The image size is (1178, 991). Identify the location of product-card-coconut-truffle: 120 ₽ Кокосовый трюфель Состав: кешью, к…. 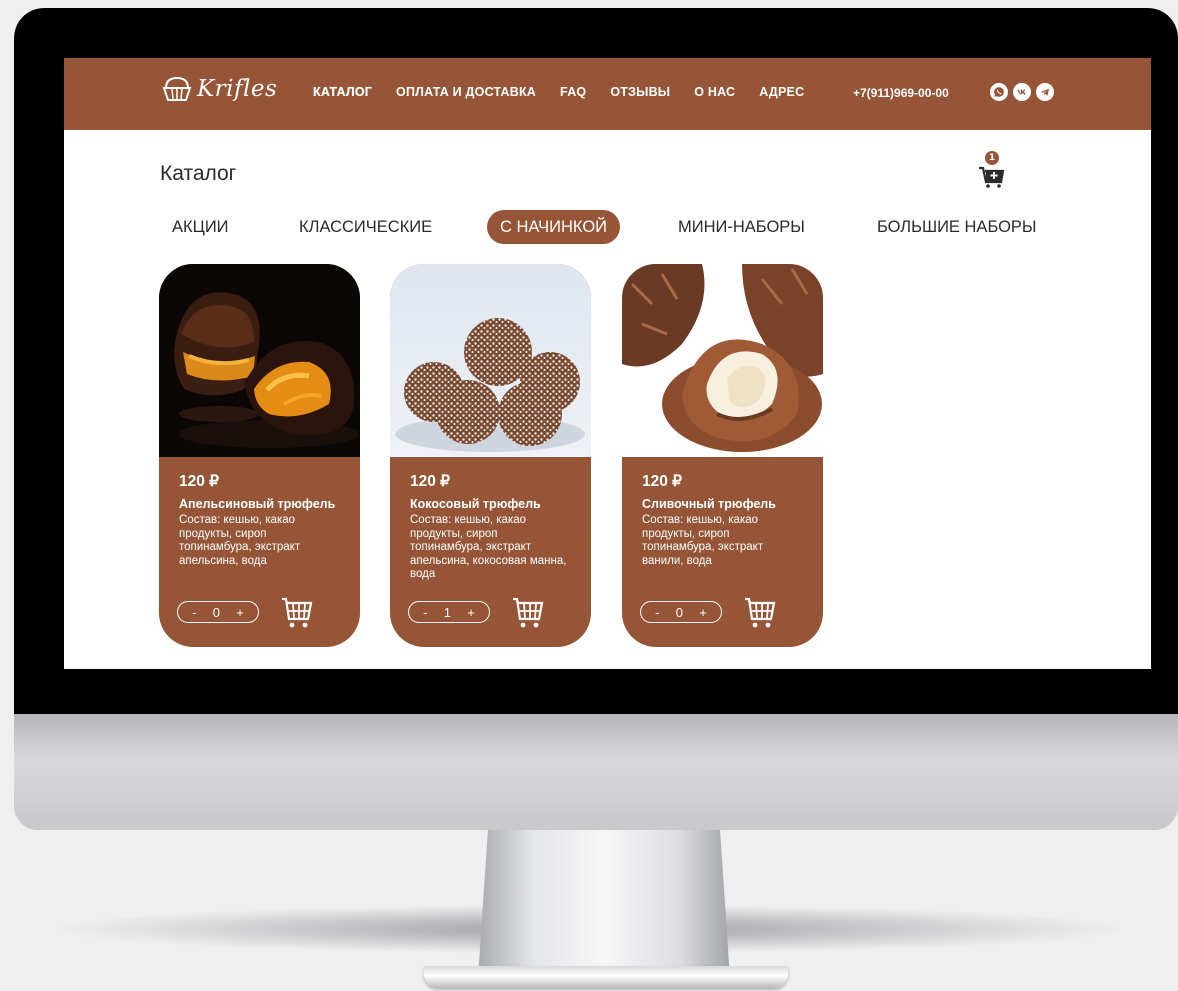
(490, 455).